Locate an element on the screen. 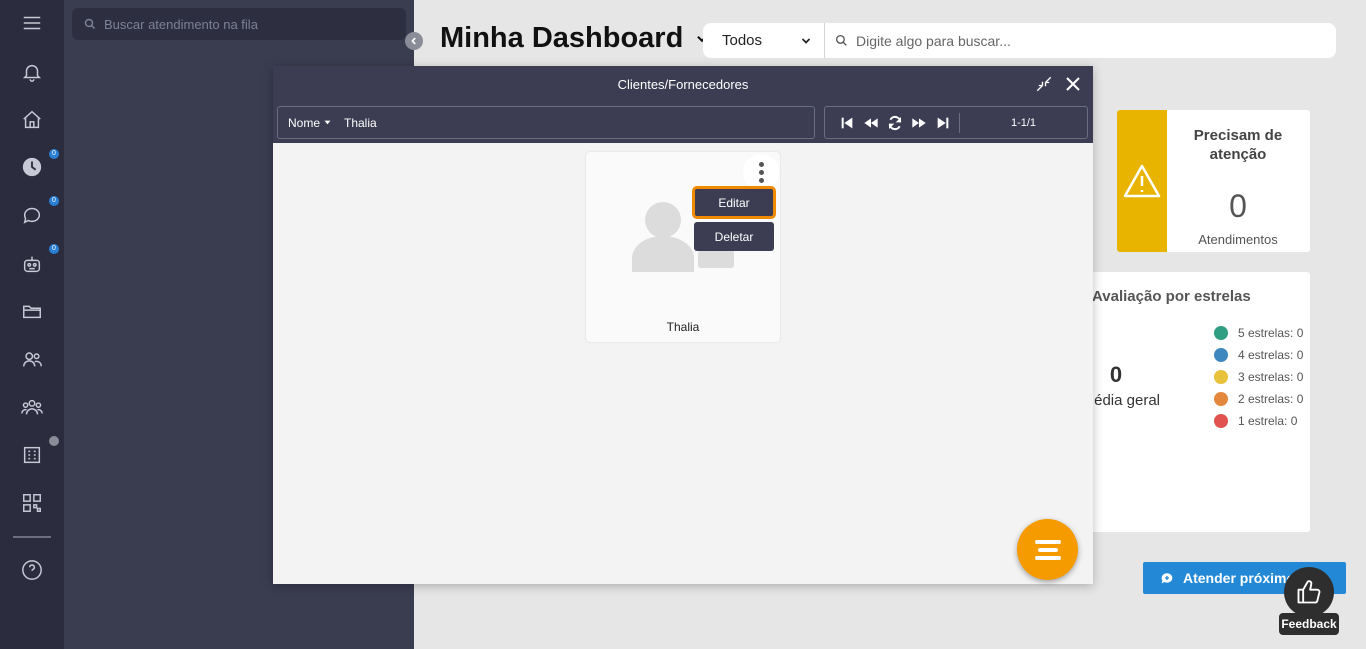  filter-field-select: Nome is located at coordinates (311, 123).